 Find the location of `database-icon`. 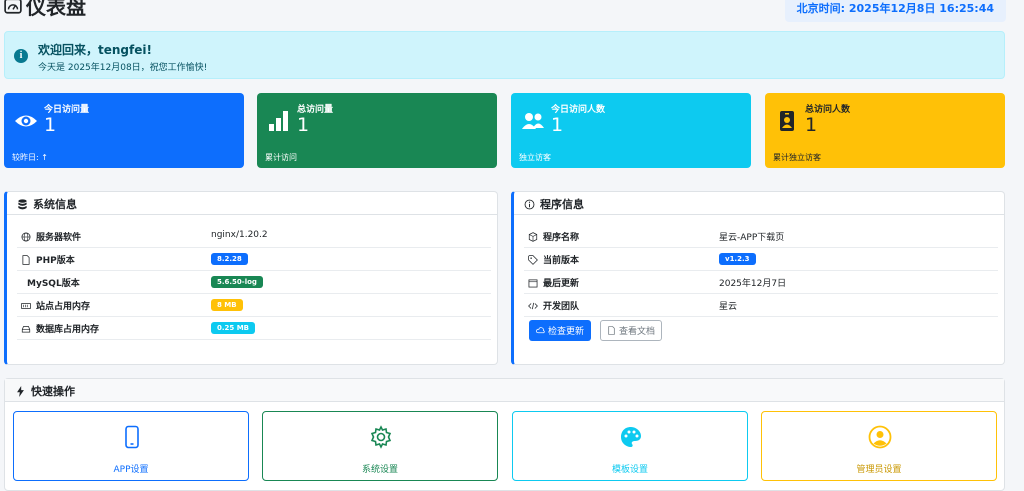

database-icon is located at coordinates (22, 203).